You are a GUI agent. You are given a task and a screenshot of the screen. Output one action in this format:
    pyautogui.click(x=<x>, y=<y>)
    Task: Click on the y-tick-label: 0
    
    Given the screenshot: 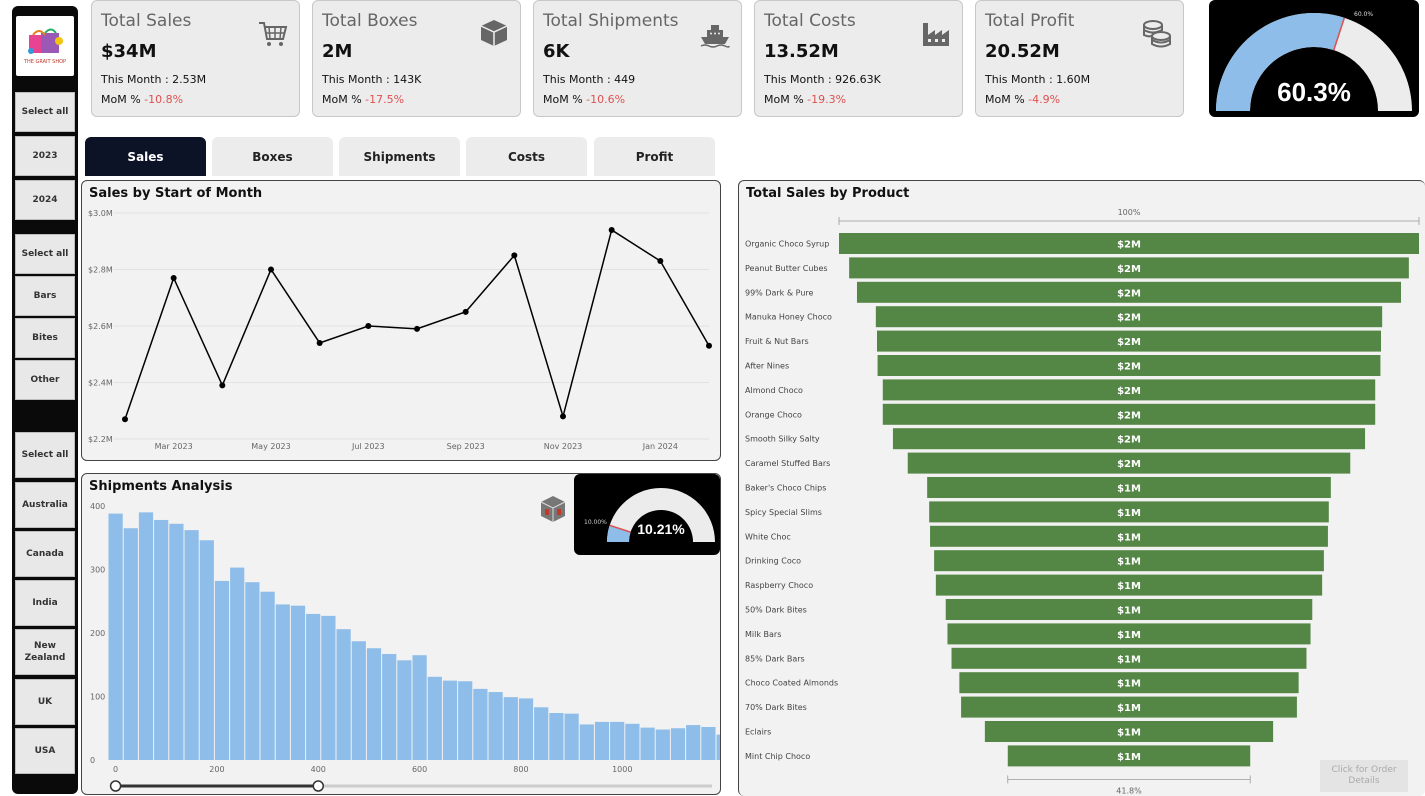 What is the action you would take?
    pyautogui.click(x=92, y=760)
    